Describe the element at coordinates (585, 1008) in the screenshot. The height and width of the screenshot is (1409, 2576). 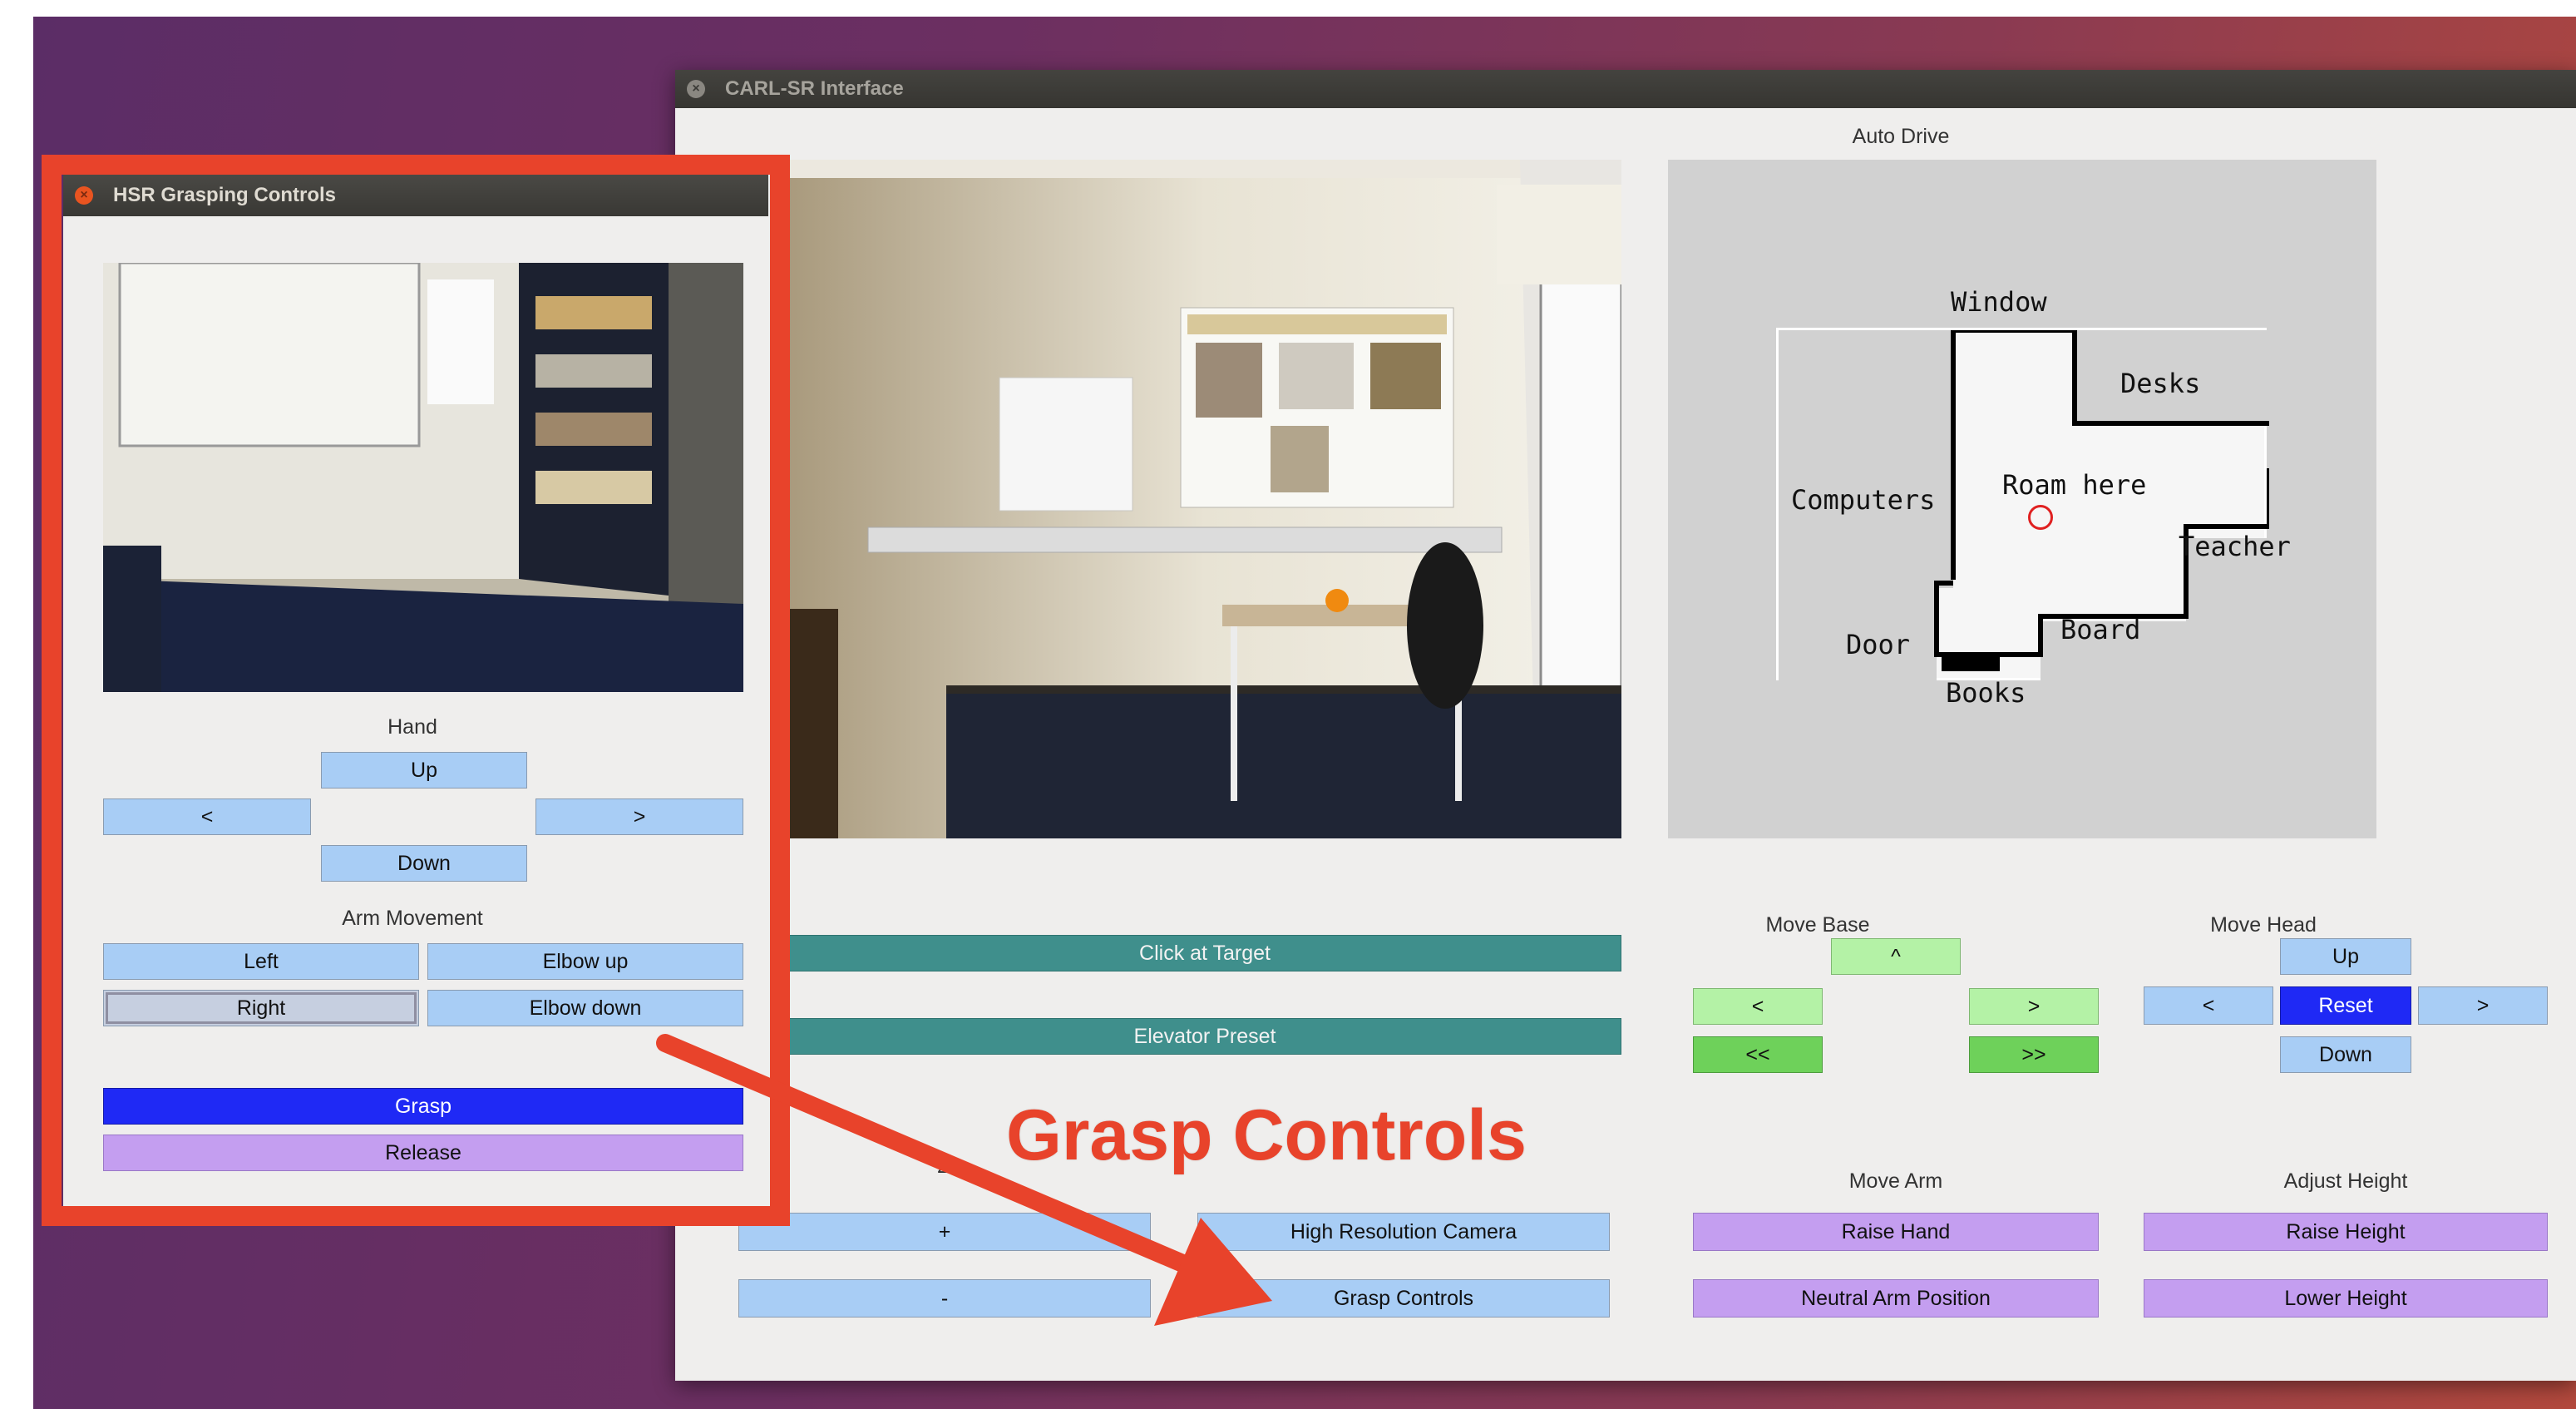
I see `elbow-down-button: Elbow down` at that location.